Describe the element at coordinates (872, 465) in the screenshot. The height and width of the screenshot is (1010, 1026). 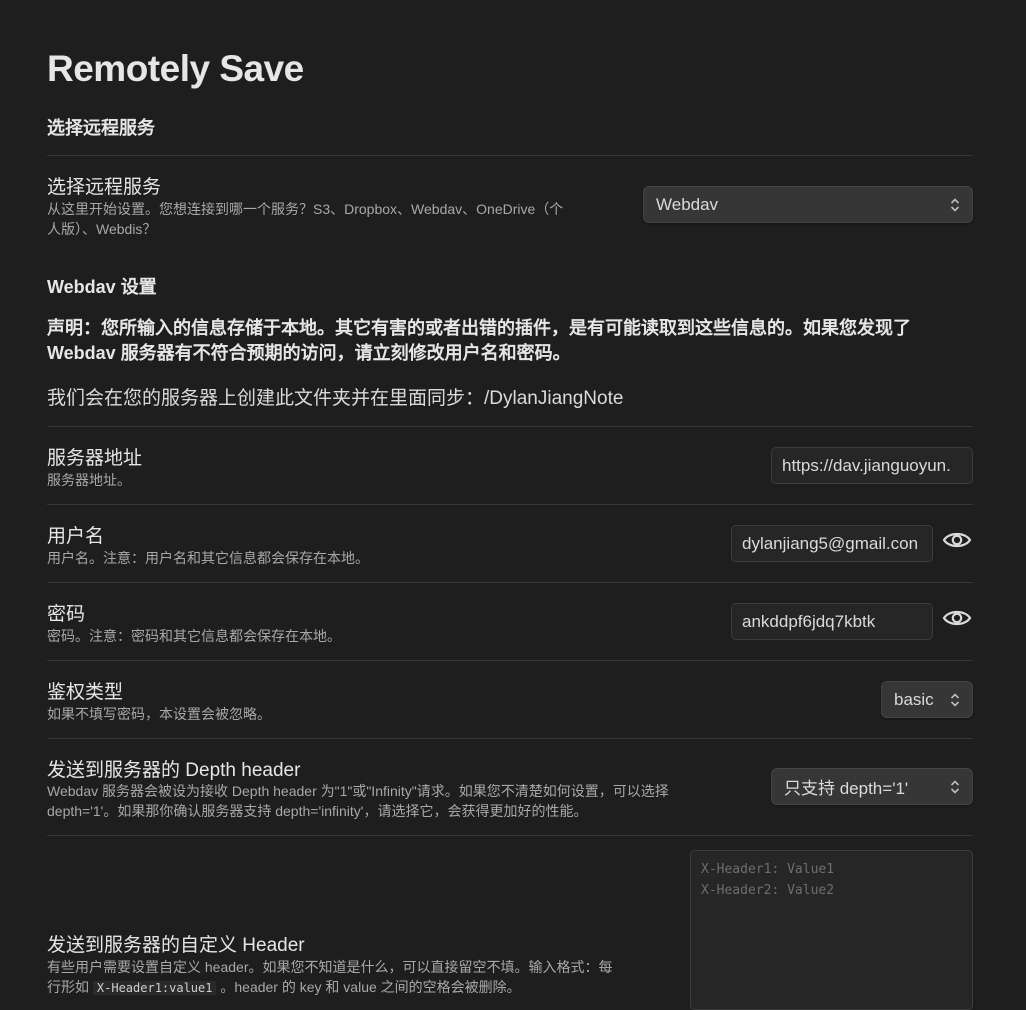
I see `server-address-input: https://dav.jianguoyun.` at that location.